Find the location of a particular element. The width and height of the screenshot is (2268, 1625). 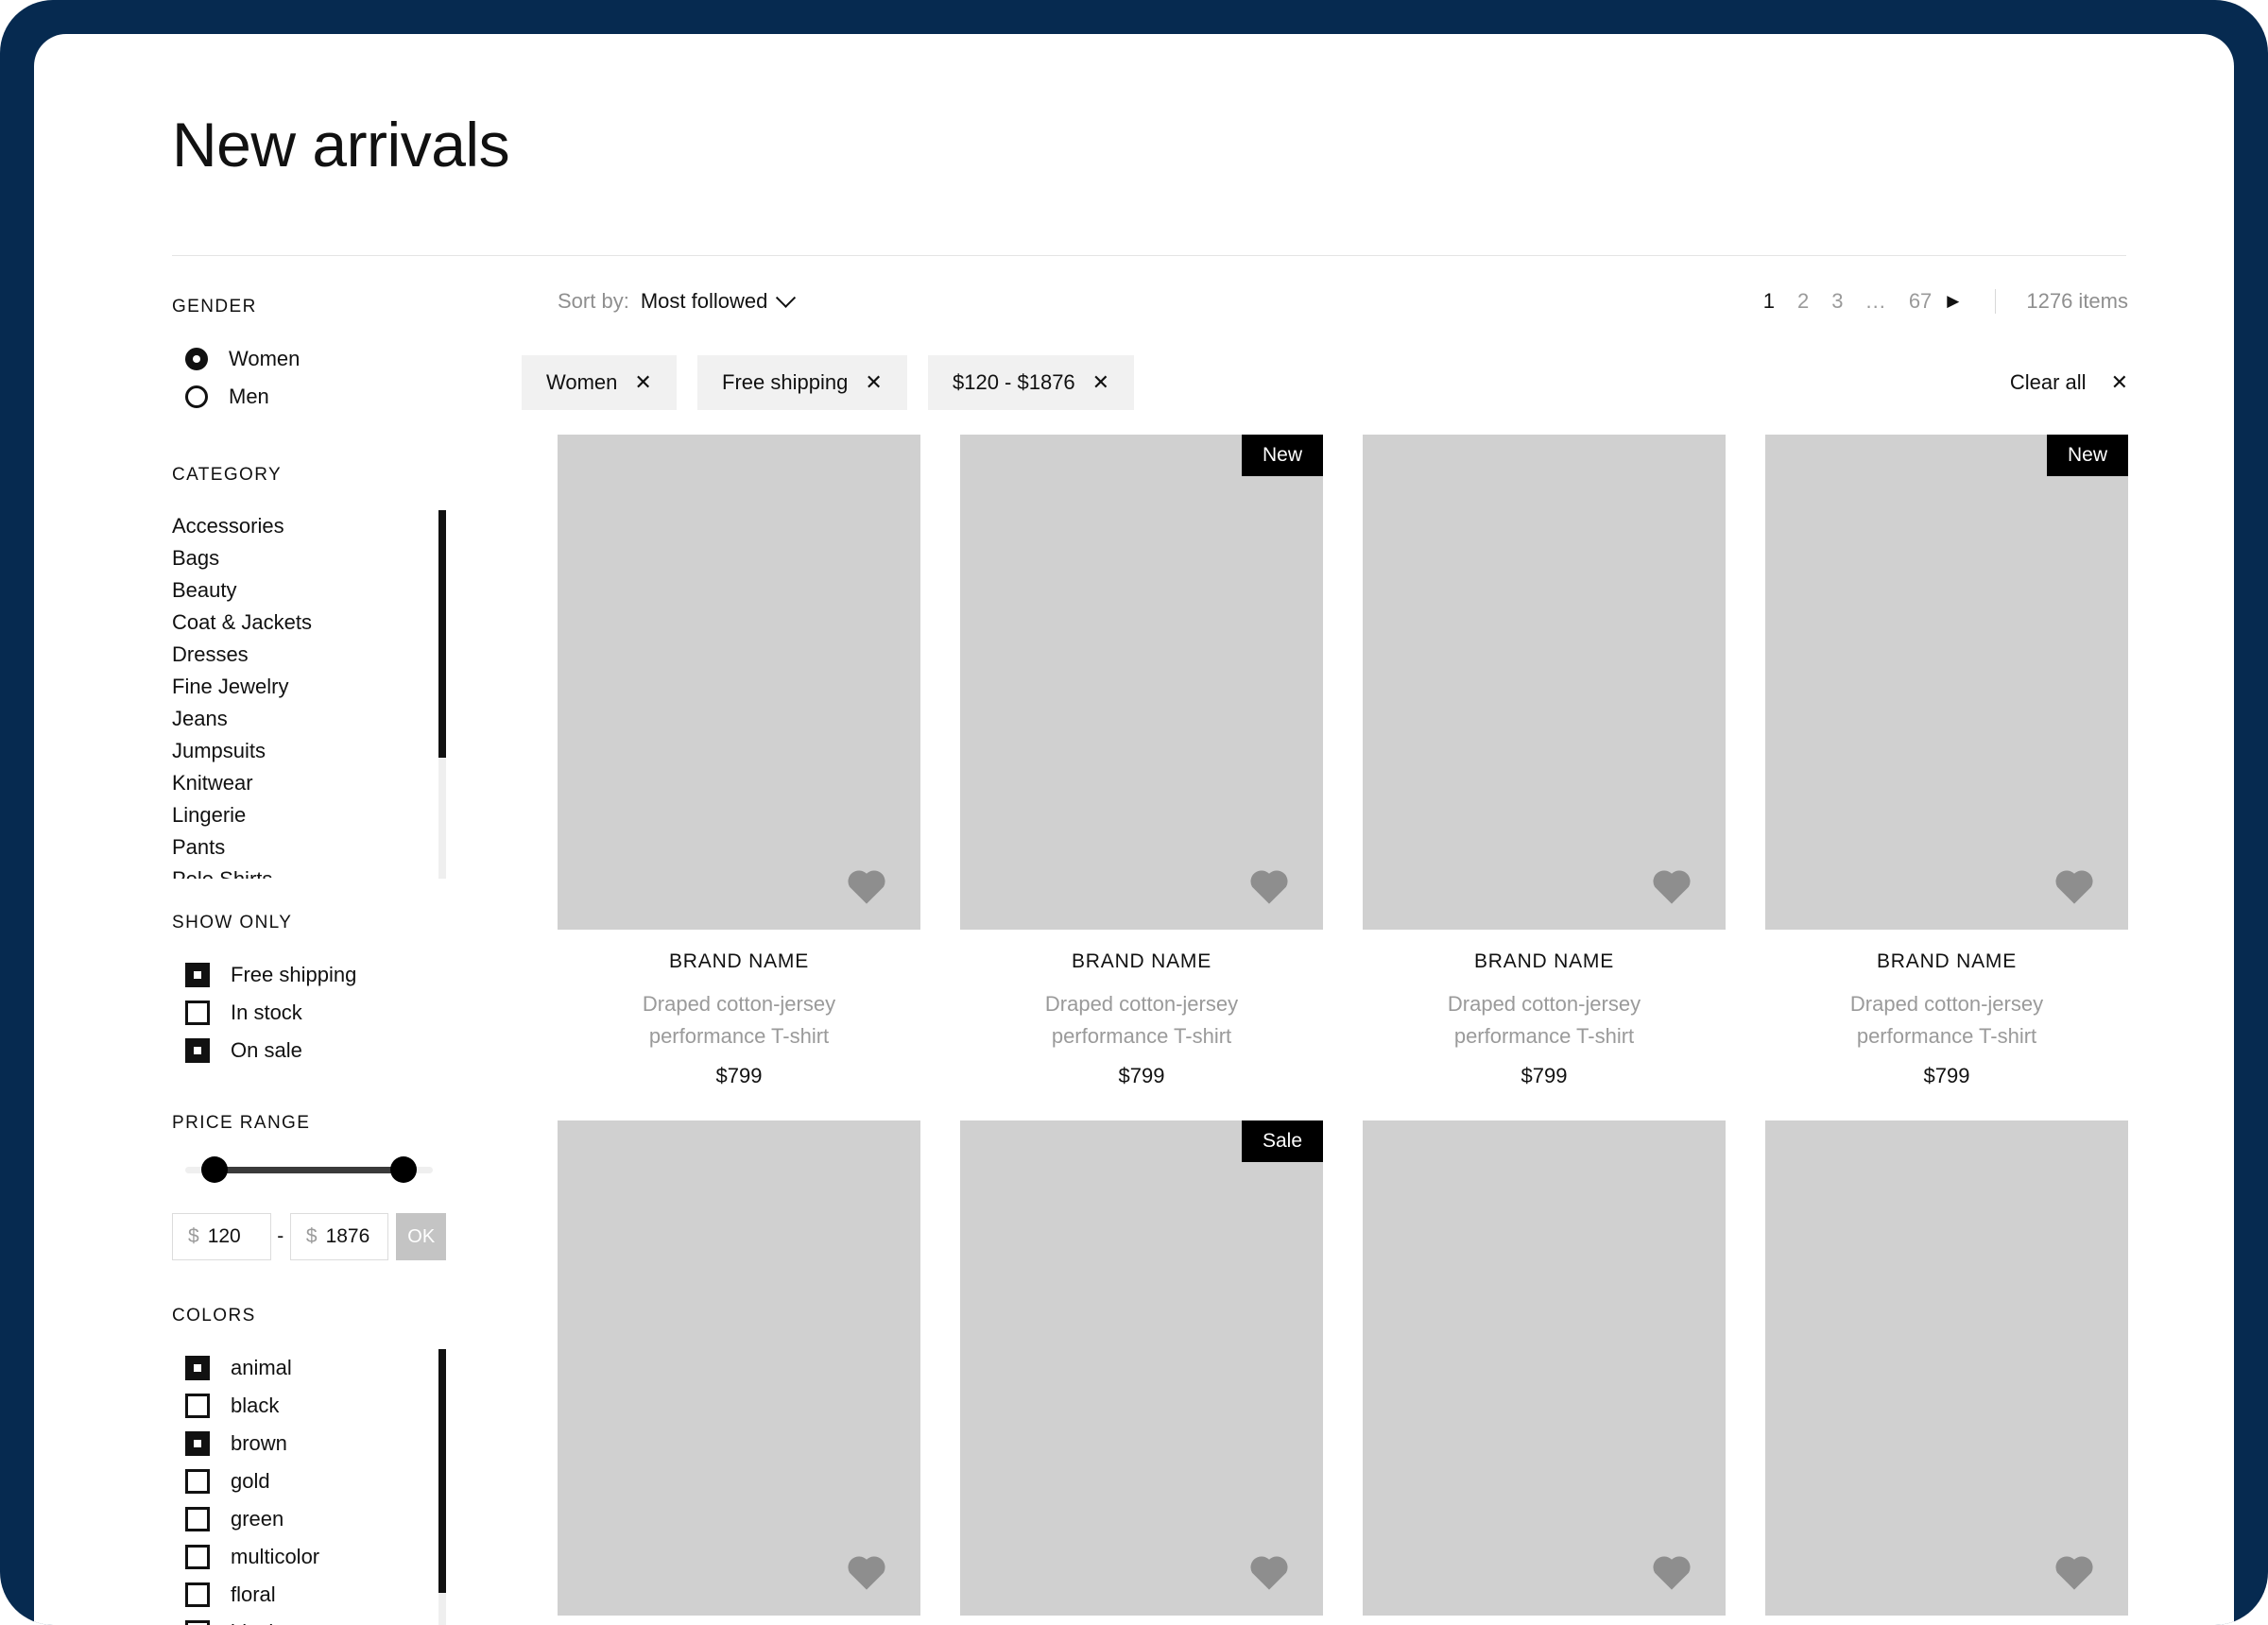

filter-chip: Women ✕ is located at coordinates (599, 383).